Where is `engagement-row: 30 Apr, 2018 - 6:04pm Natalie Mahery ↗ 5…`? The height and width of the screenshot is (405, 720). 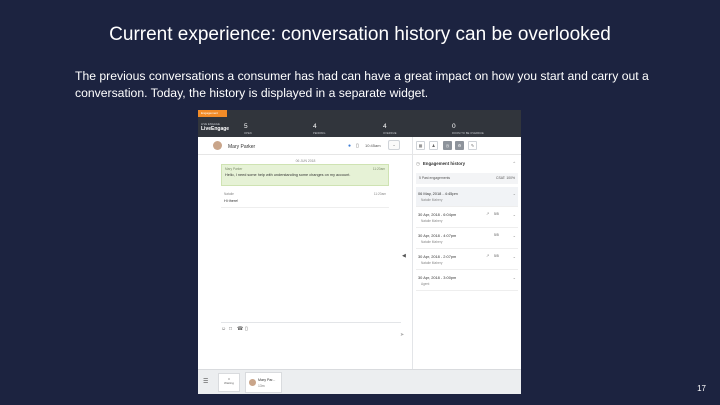
engagement-row: 30 Apr, 2018 - 6:04pm Natalie Mahery ↗ 5… is located at coordinates (467, 218).